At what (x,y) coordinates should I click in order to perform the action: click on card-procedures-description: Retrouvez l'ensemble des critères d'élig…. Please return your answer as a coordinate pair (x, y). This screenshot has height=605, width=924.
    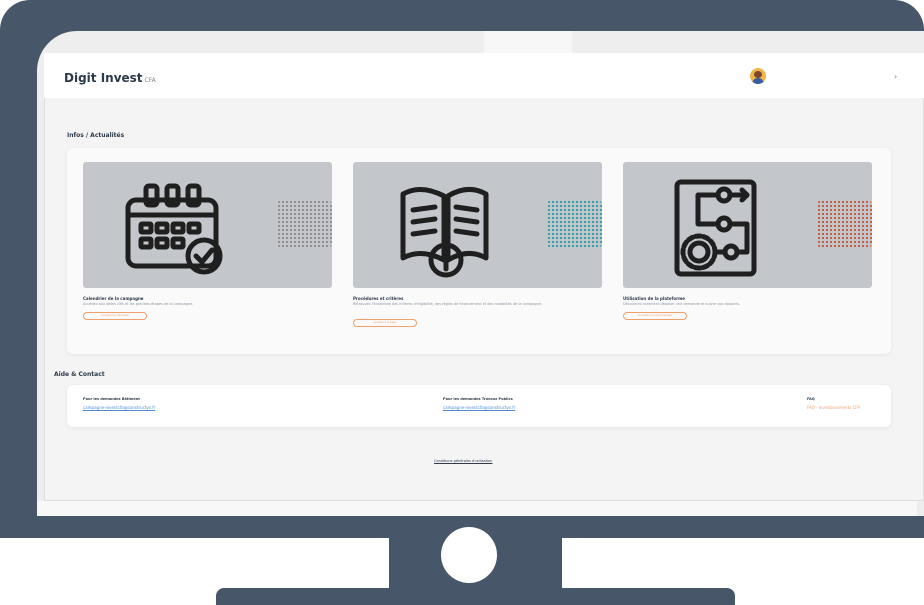
    Looking at the image, I should click on (448, 304).